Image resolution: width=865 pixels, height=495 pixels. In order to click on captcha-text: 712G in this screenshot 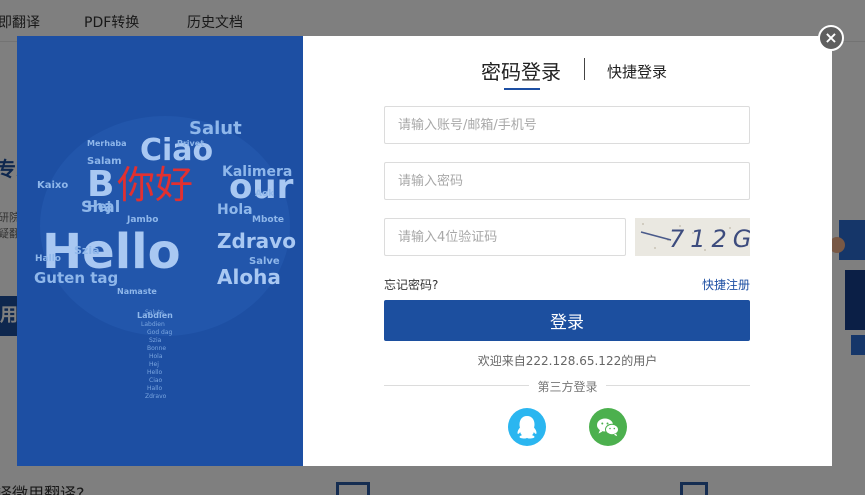, I will do `click(709, 239)`.